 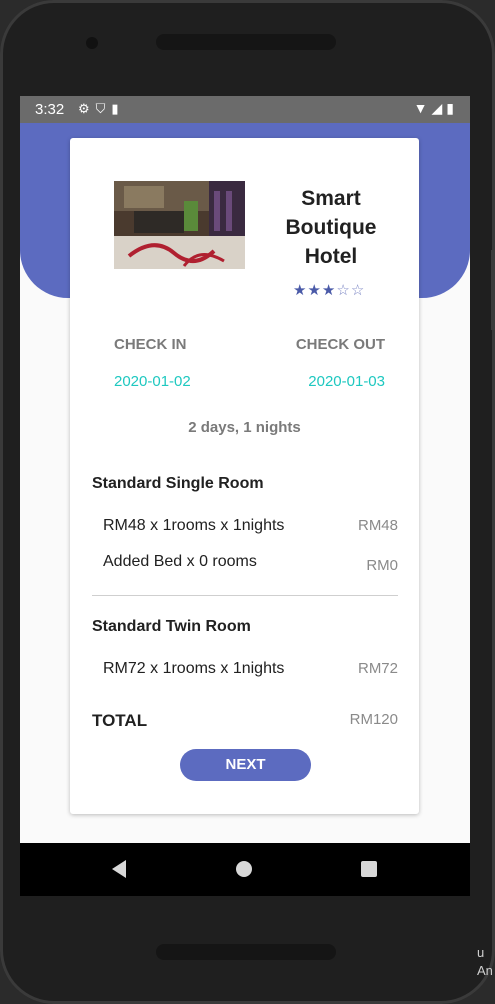 I want to click on stay-duration: 2 days, 1 nights, so click(x=244, y=427).